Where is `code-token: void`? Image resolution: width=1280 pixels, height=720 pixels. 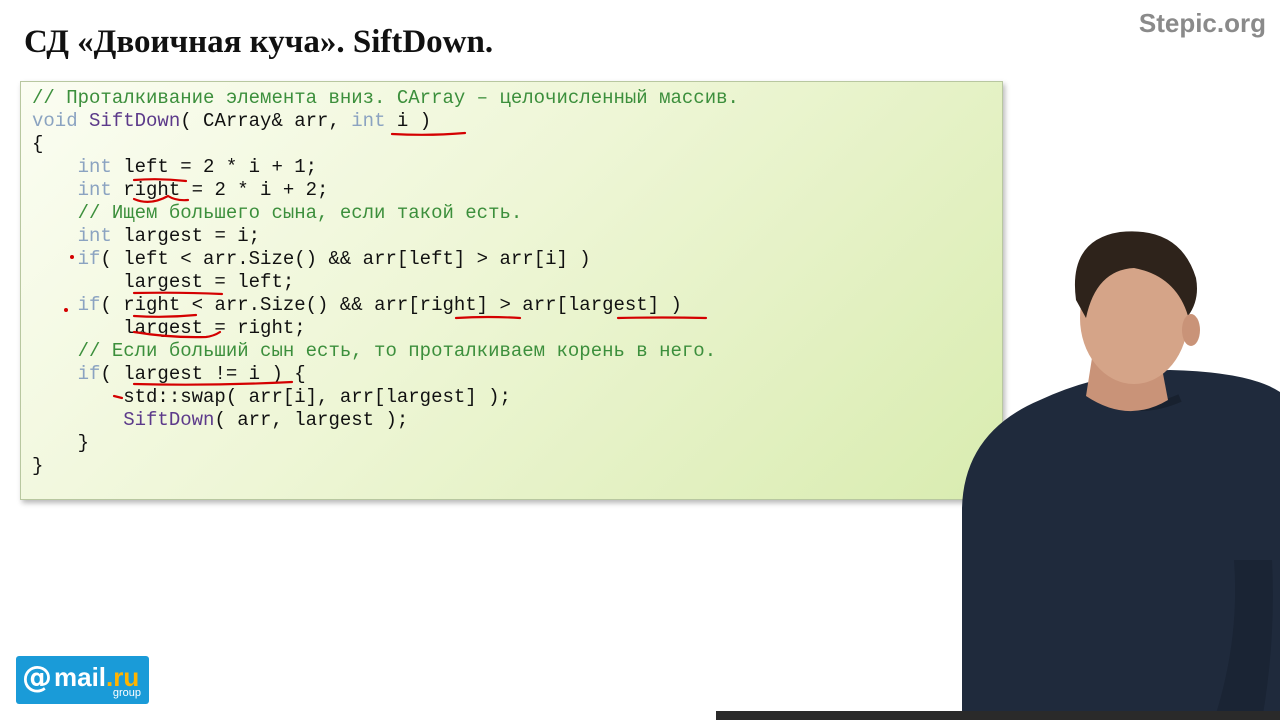
code-token: void is located at coordinates (55, 121).